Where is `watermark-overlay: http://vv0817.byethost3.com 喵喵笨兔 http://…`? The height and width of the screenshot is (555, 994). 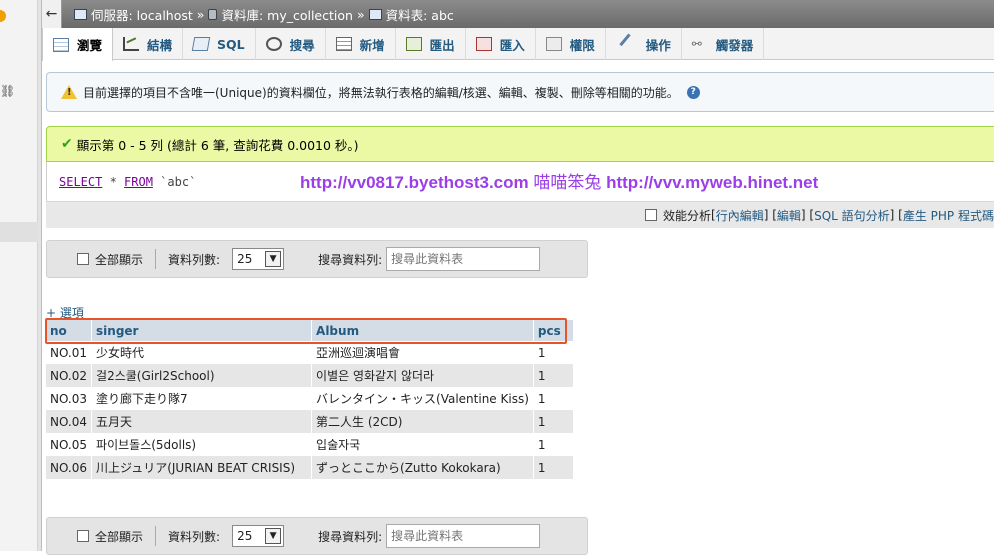 watermark-overlay: http://vv0817.byethost3.com 喵喵笨兔 http://… is located at coordinates (559, 180).